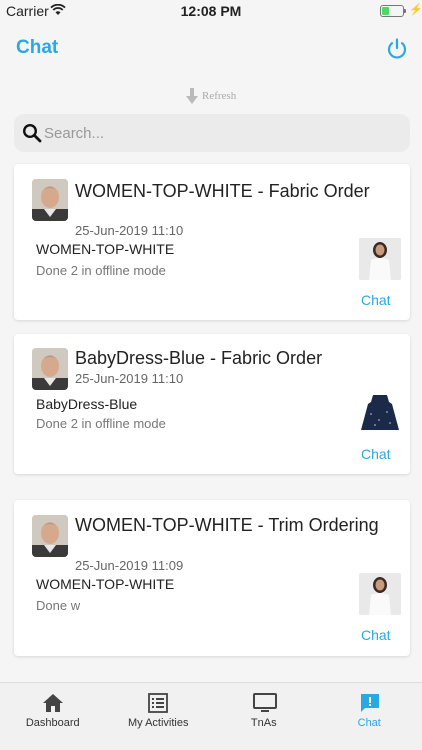 This screenshot has height=750, width=422. What do you see at coordinates (393, 11) in the screenshot?
I see `battery-icon` at bounding box center [393, 11].